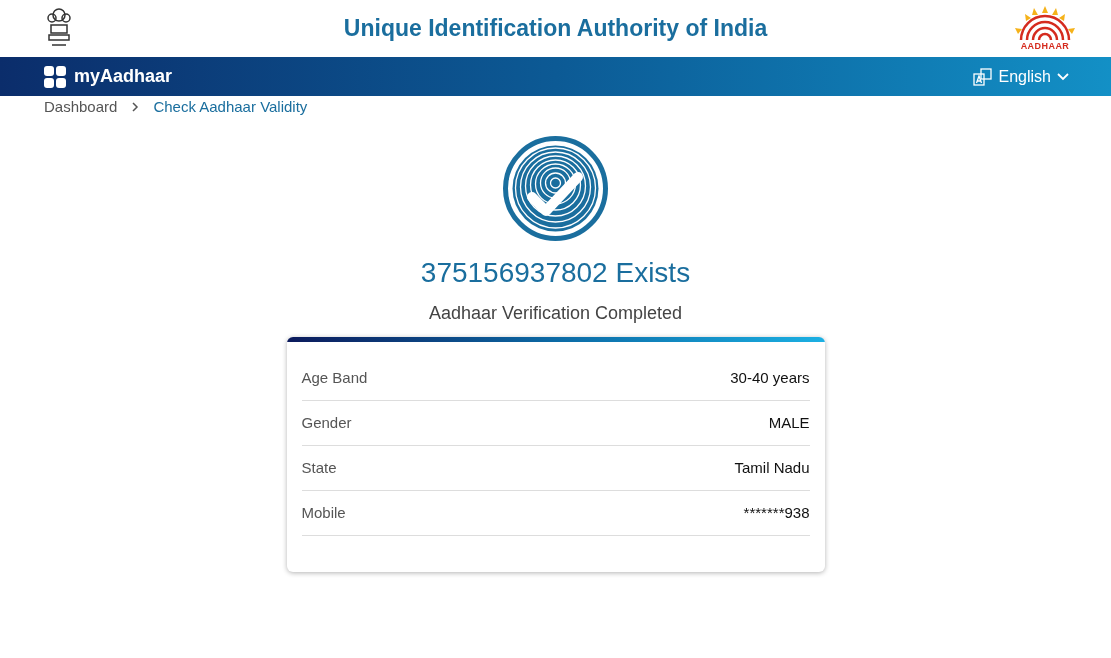 This screenshot has height=658, width=1111. I want to click on detail-value: 30-40 years, so click(770, 377).